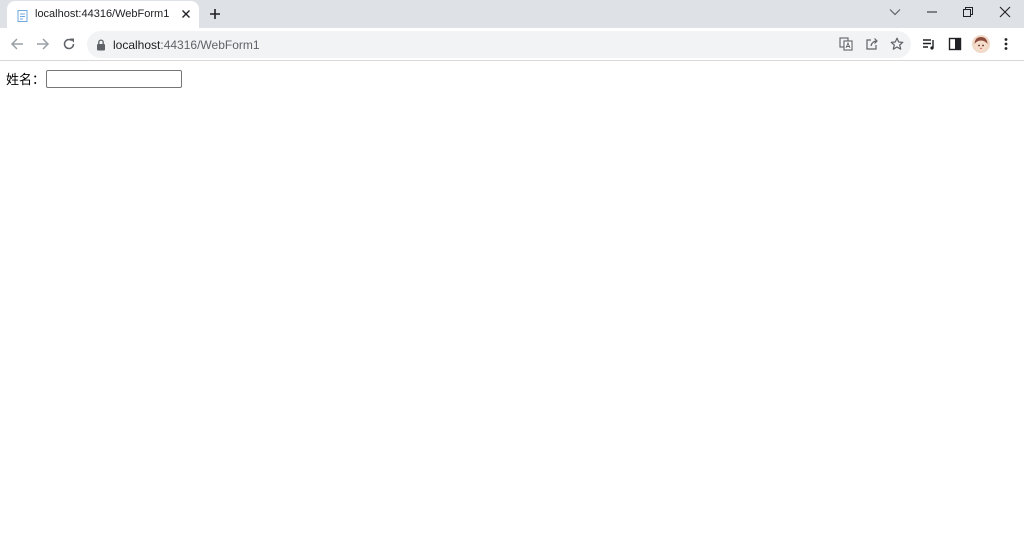 This screenshot has width=1024, height=544. What do you see at coordinates (137, 45) in the screenshot?
I see `url-host: localhost` at bounding box center [137, 45].